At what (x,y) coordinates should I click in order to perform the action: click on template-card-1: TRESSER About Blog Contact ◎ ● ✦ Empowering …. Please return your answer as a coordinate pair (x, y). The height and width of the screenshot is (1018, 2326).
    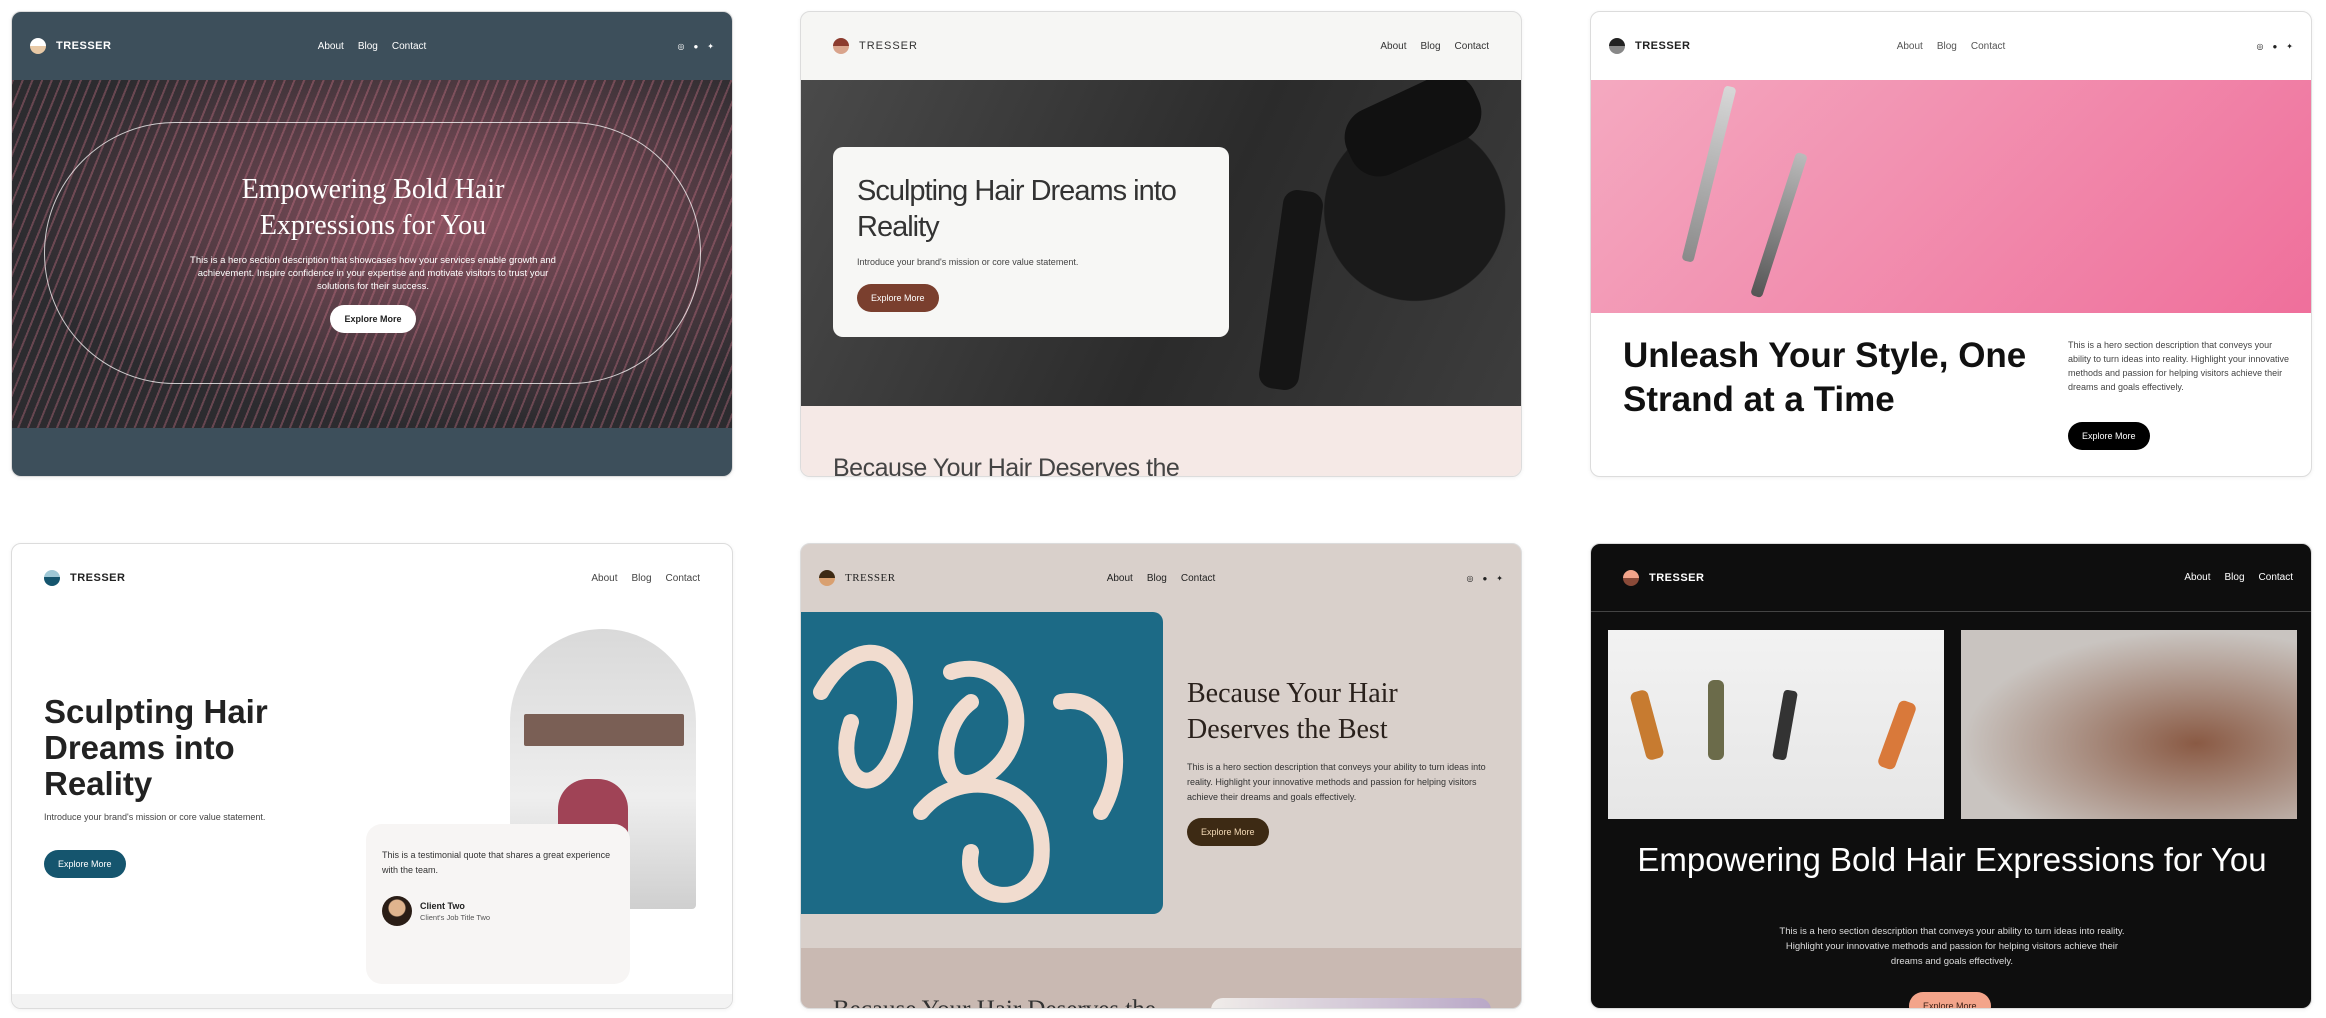
    Looking at the image, I should click on (372, 244).